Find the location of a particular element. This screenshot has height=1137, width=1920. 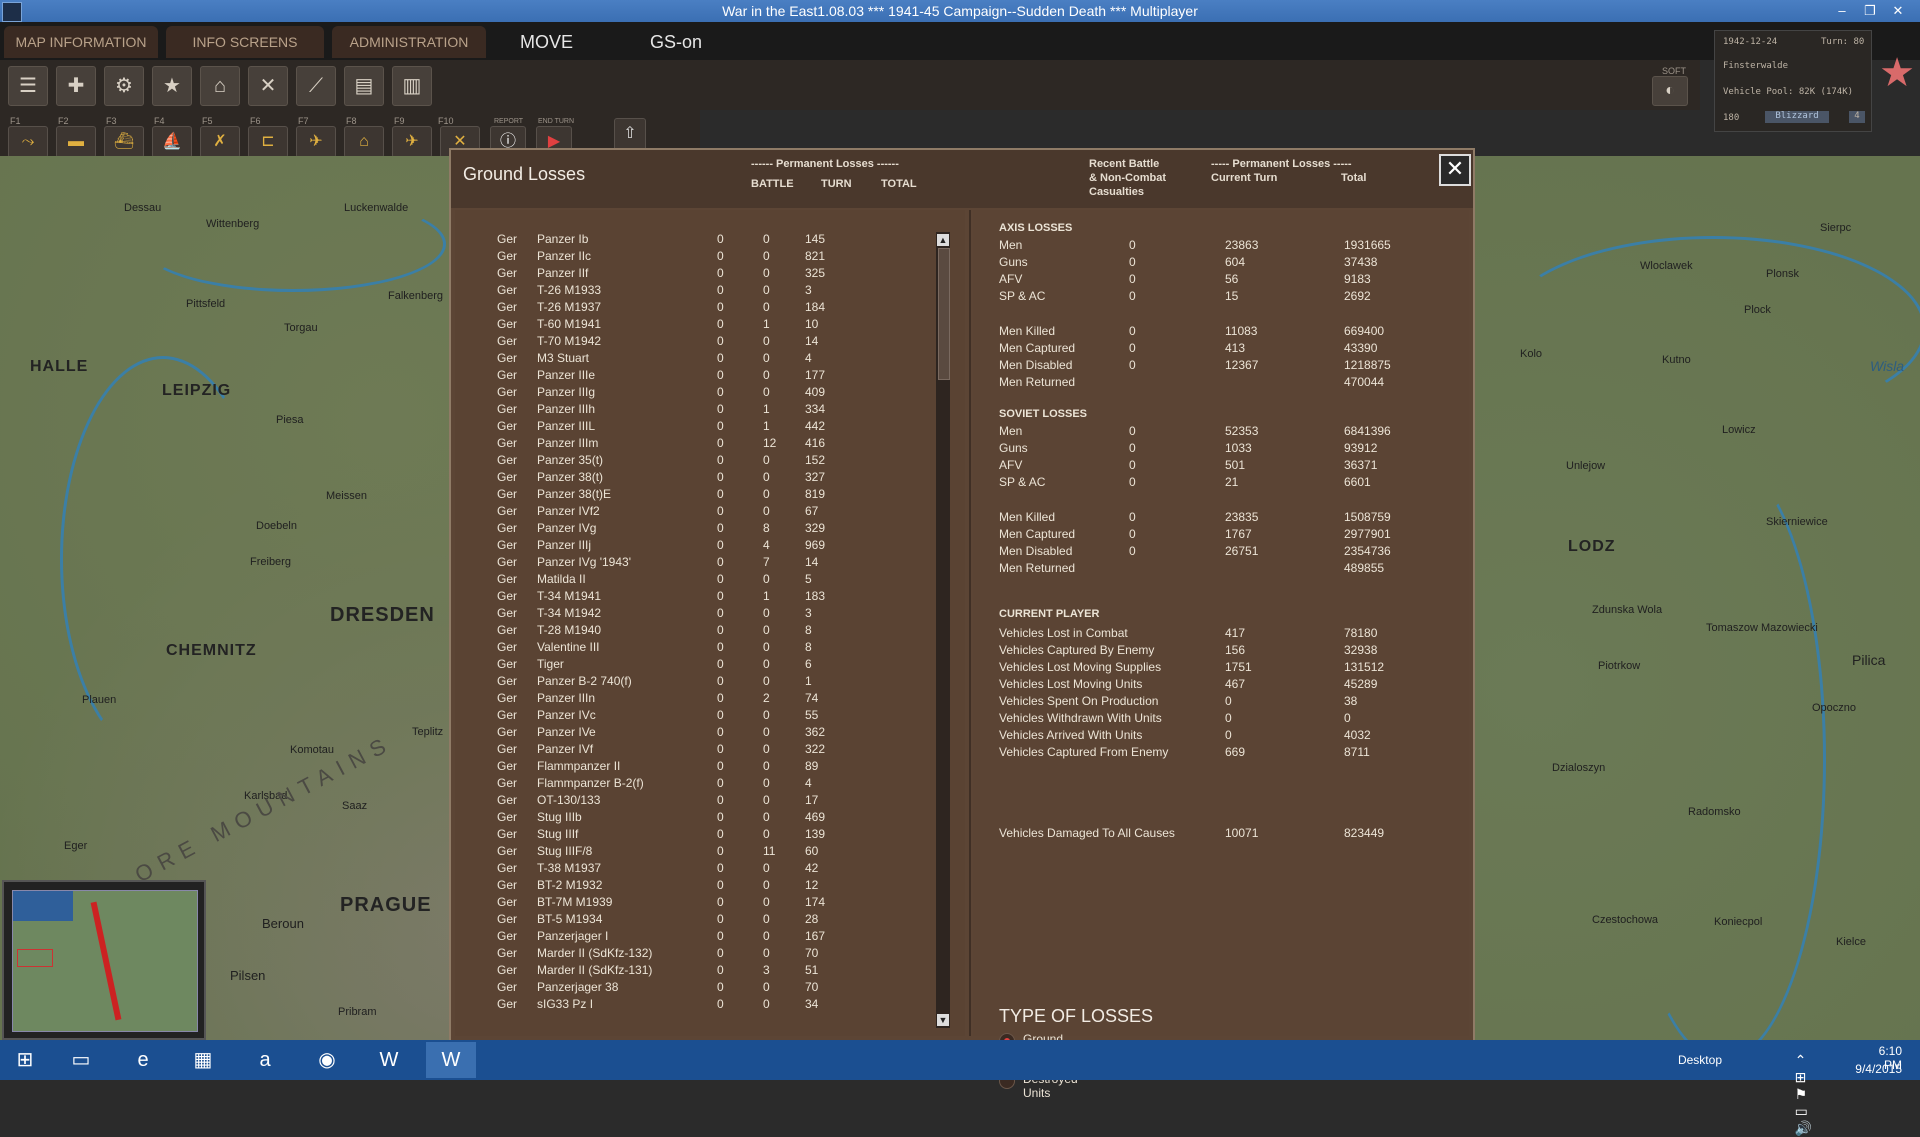

table-row: Ger T-70 M1942 0 0 14 is located at coordinates (695, 342).